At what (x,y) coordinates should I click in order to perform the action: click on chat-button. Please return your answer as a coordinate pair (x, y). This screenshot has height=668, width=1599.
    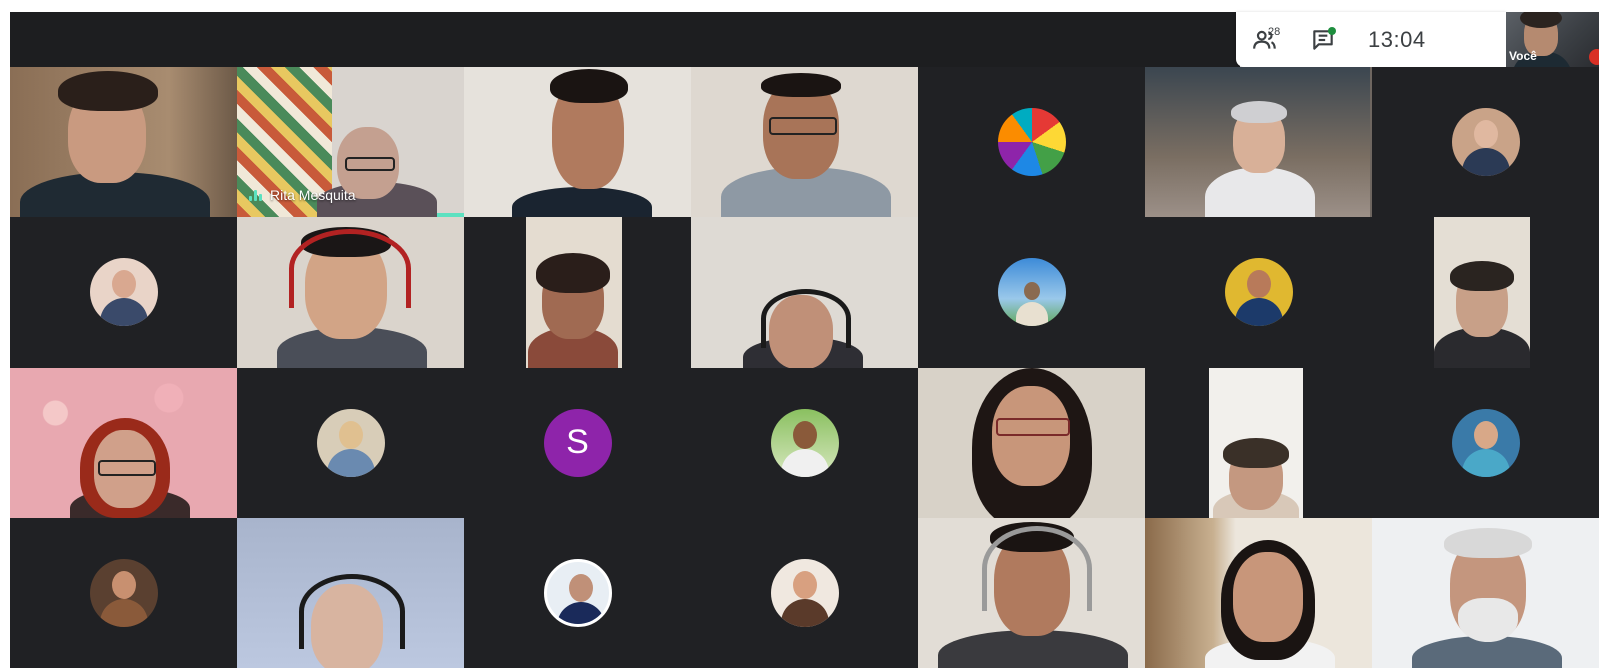
    Looking at the image, I should click on (1323, 39).